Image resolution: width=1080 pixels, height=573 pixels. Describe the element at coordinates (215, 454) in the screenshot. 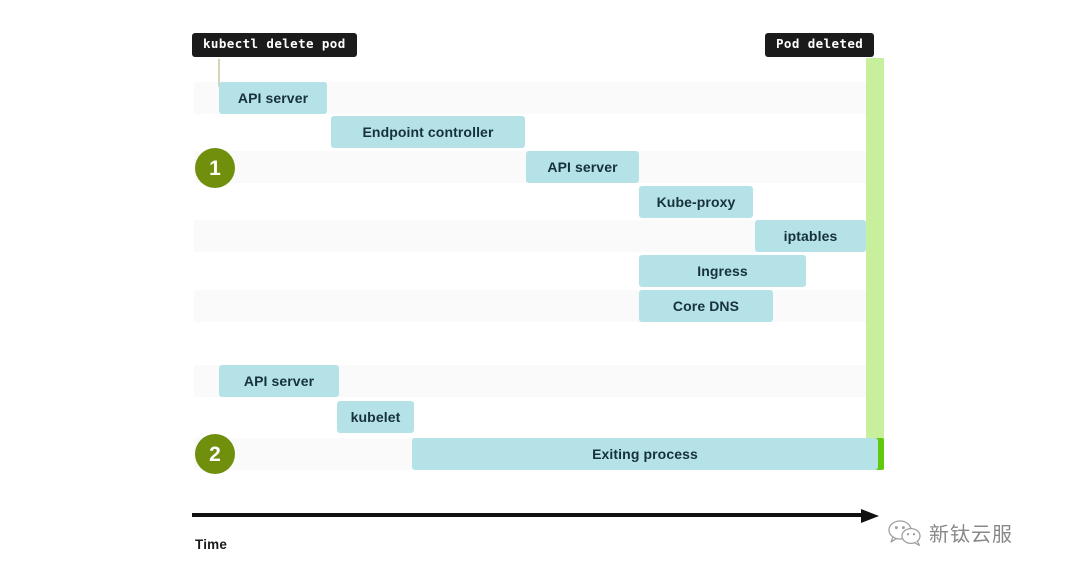

I see `step-marker-2: 2` at that location.